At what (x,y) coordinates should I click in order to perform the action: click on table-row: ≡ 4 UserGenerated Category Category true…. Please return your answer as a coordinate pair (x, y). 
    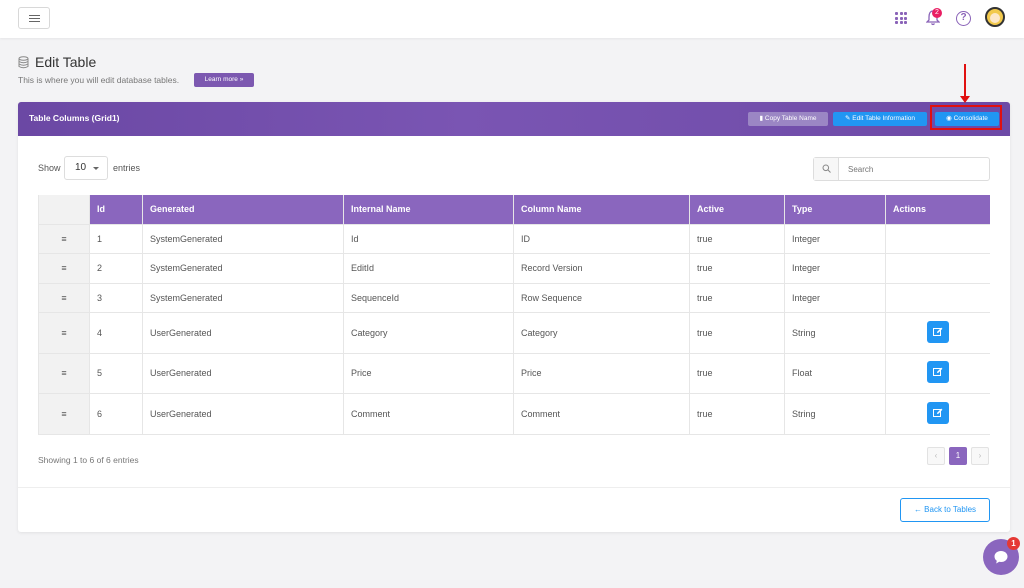
    Looking at the image, I should click on (514, 332).